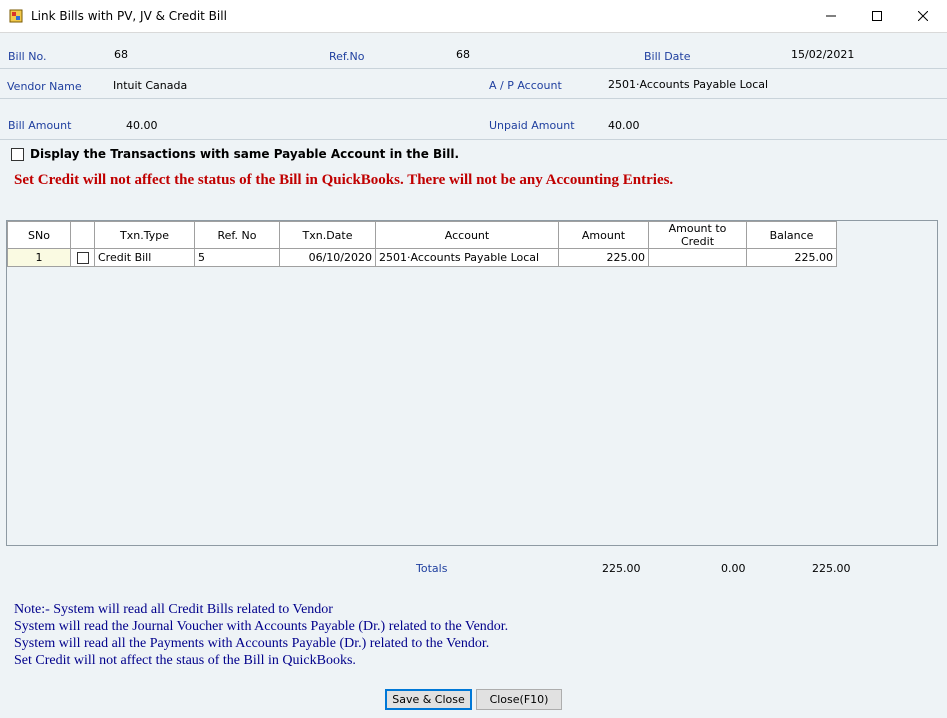 The image size is (947, 718). I want to click on window-title: Link Bills with PV, JV & Credit Bill, so click(129, 16).